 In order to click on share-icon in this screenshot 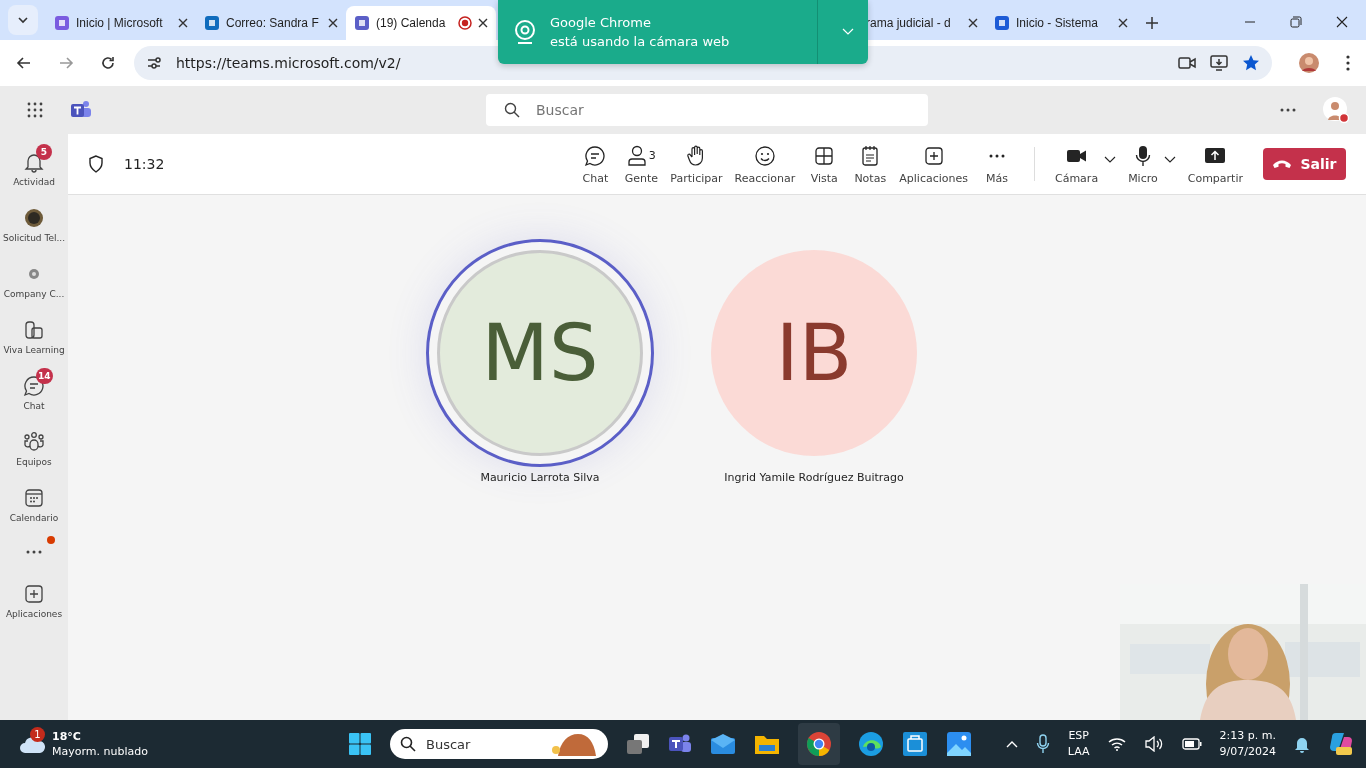, I will do `click(1215, 155)`.